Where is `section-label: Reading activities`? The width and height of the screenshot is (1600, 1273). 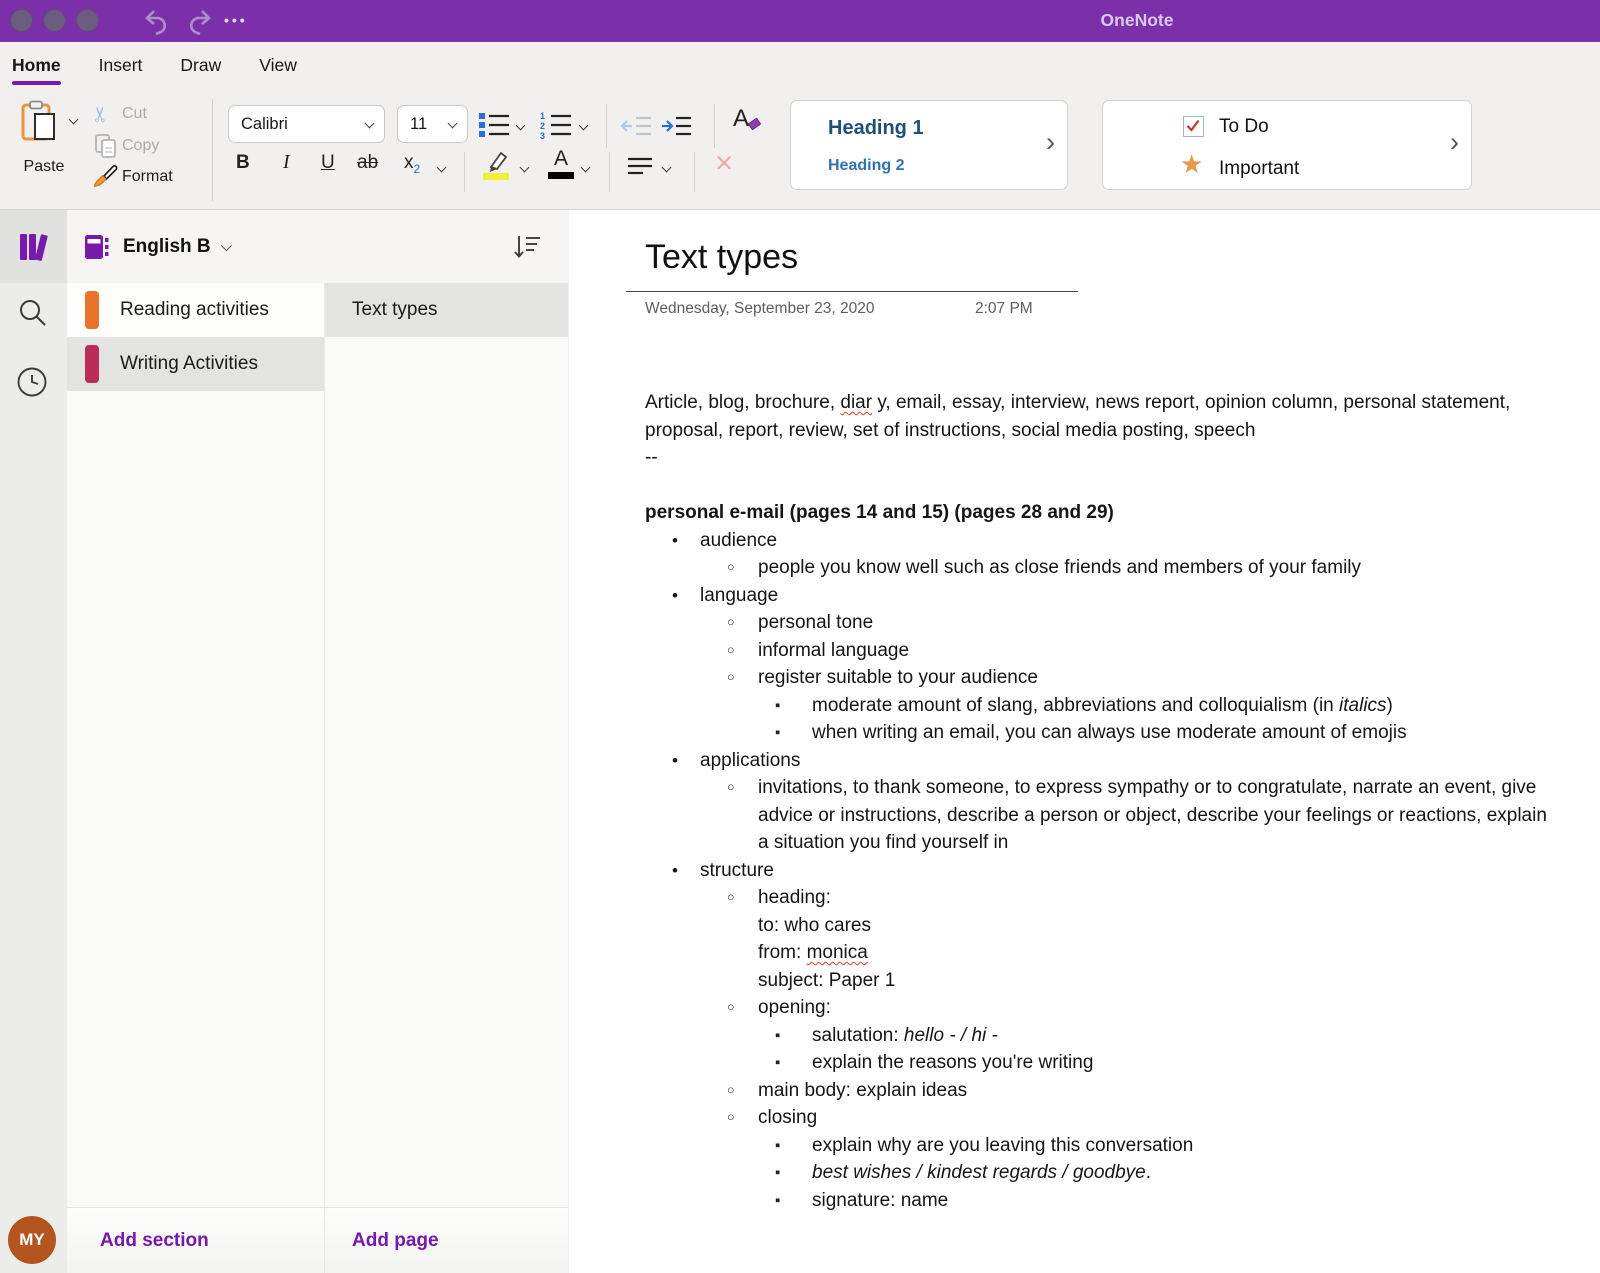 section-label: Reading activities is located at coordinates (194, 309).